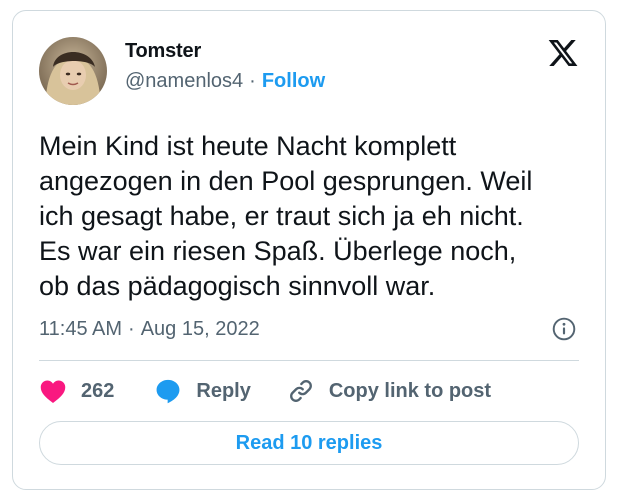 The height and width of the screenshot is (502, 620). I want to click on read-replies-button: Read 10 replies, so click(309, 443).